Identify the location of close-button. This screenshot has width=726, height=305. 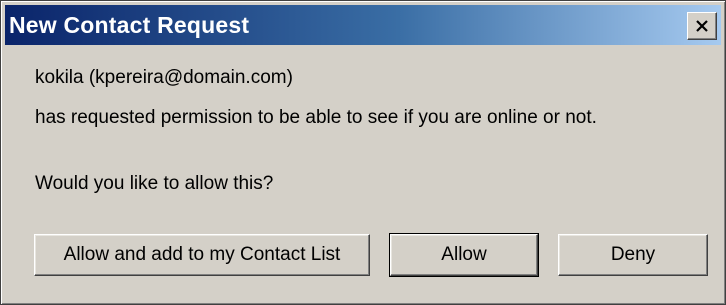
(702, 26).